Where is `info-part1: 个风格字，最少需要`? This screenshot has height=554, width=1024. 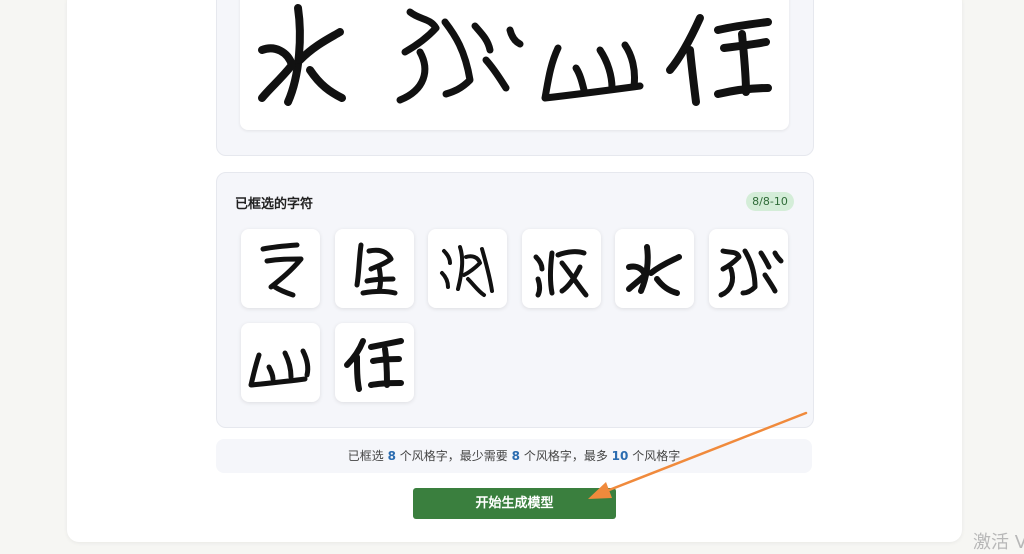 info-part1: 个风格字，最少需要 is located at coordinates (453, 456).